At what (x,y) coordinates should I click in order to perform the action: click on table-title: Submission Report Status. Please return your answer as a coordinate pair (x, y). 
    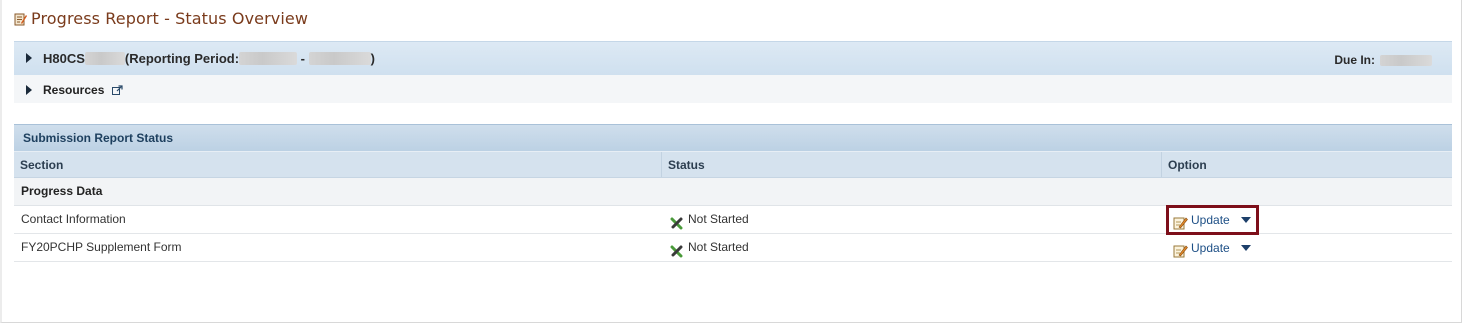
    Looking at the image, I should click on (733, 137).